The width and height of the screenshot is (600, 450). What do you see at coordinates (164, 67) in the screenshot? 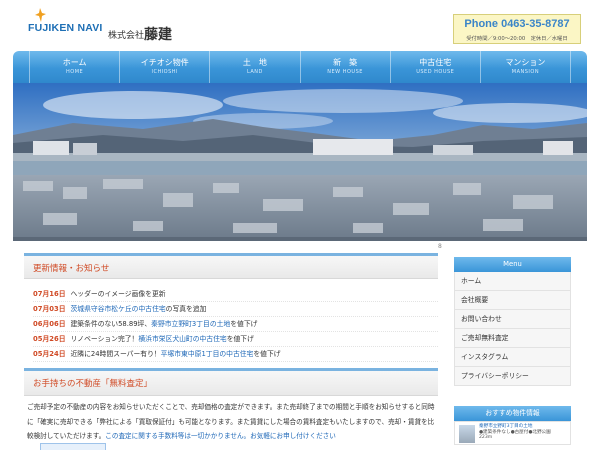
I see `nav-item-ichioshi: イチオシ物件 ICHIOSHI` at bounding box center [164, 67].